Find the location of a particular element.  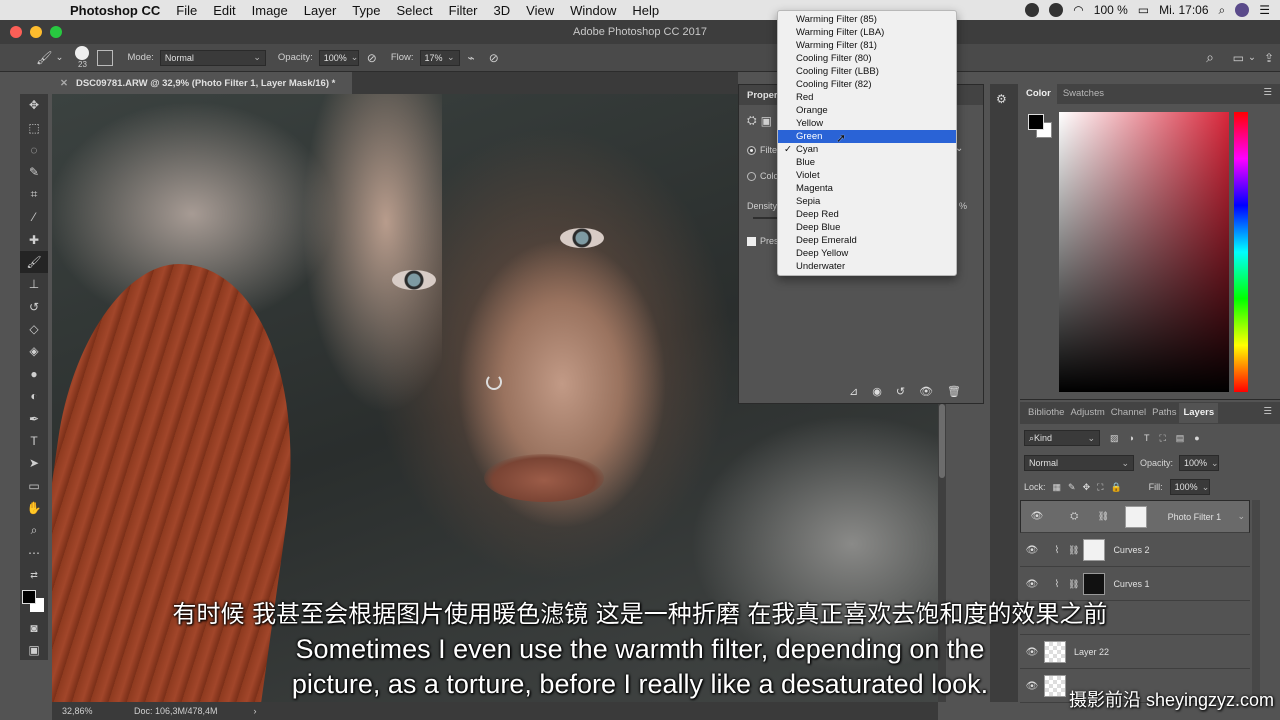

move-tool-icon: ✥ is located at coordinates (34, 105).